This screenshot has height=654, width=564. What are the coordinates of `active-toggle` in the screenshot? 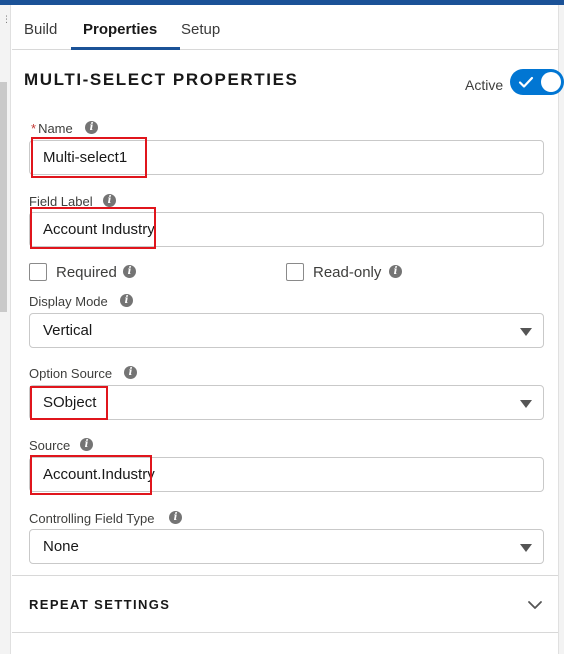 It's located at (537, 82).